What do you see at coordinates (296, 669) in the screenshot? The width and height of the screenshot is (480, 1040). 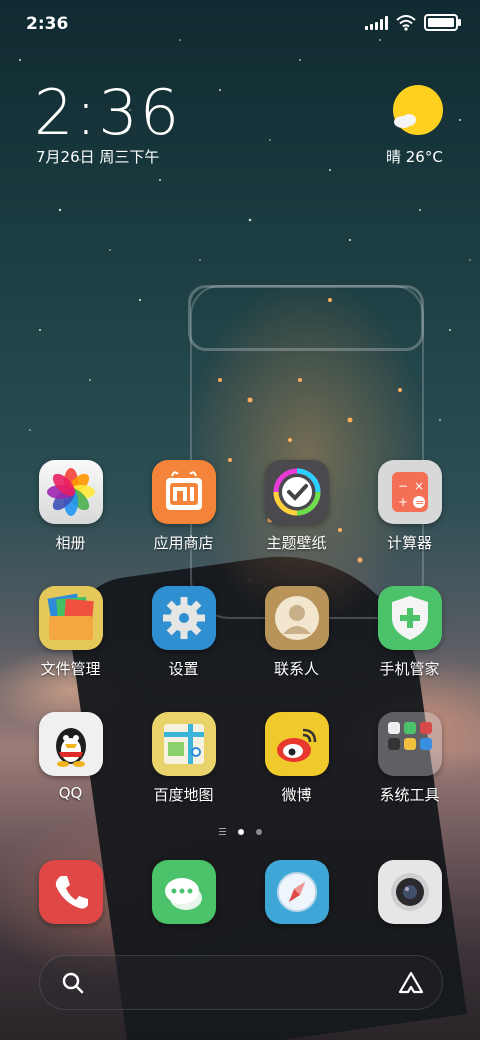 I see `app-label: 联系人` at bounding box center [296, 669].